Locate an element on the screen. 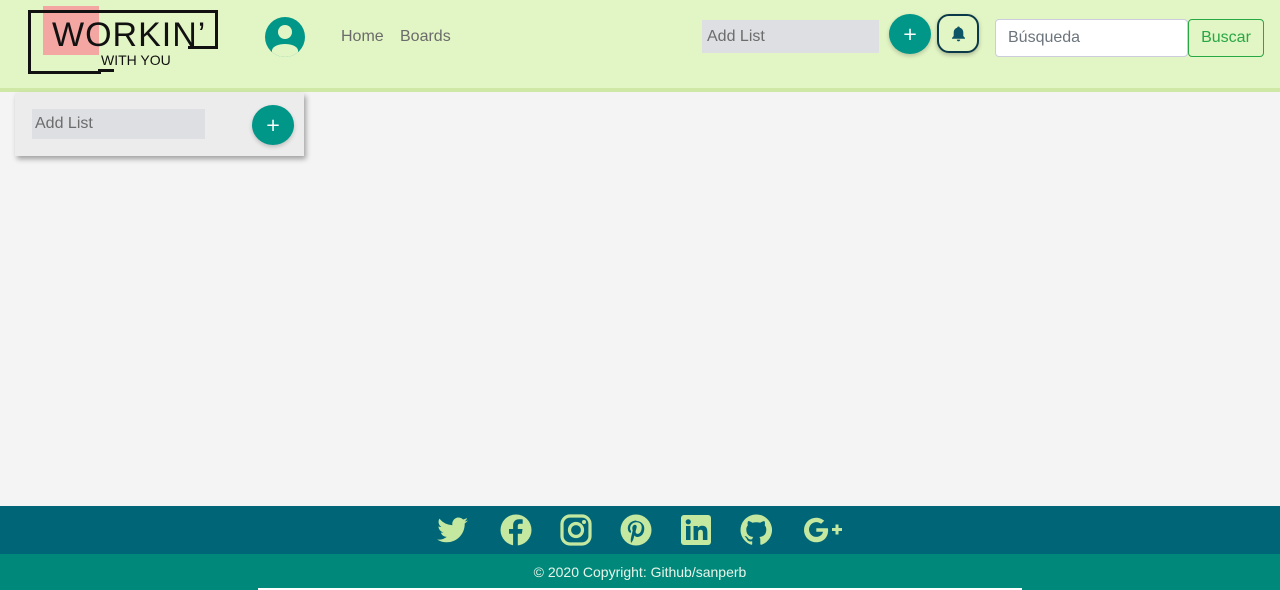 The image size is (1280, 590). logo-title: WORKIN’ is located at coordinates (129, 35).